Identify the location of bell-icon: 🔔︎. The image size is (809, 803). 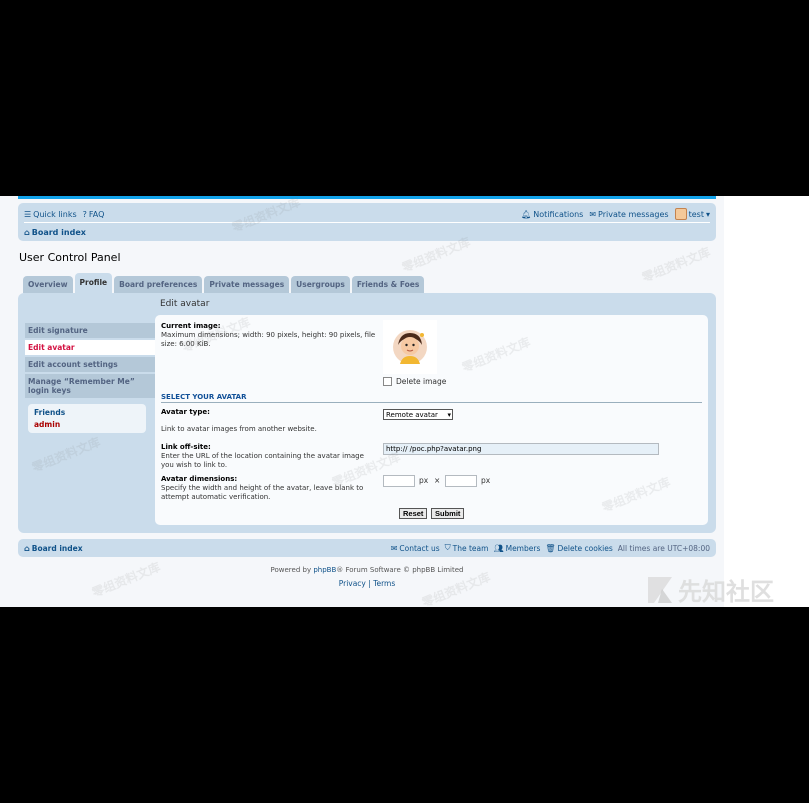
(526, 214).